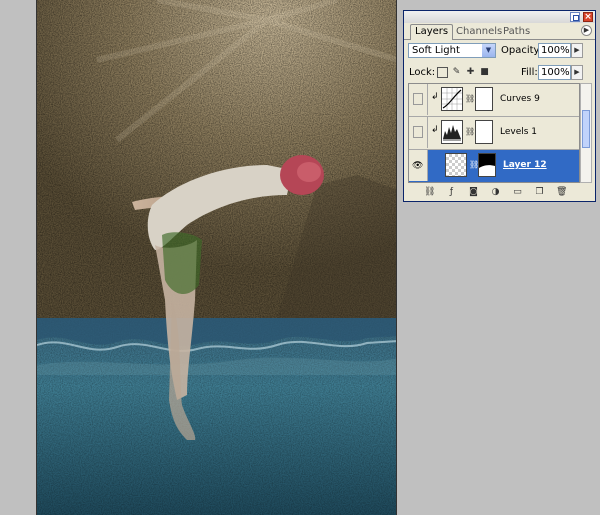 The width and height of the screenshot is (600, 515). What do you see at coordinates (577, 50) in the screenshot?
I see `opacity-slider-arrow: ▶` at bounding box center [577, 50].